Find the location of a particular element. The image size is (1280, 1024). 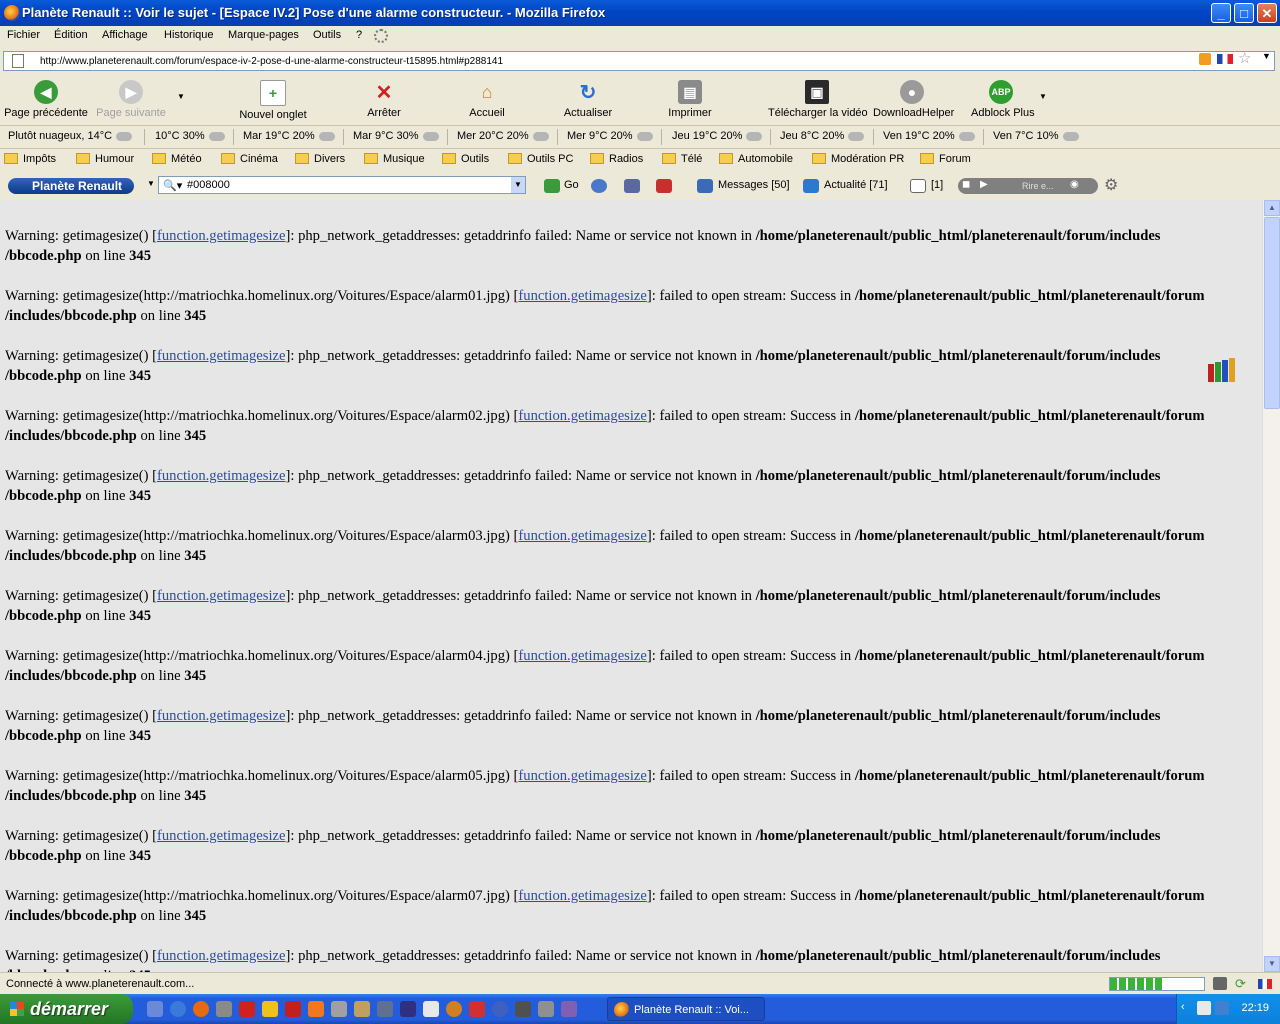

french-flag-icon is located at coordinates (1225, 59).